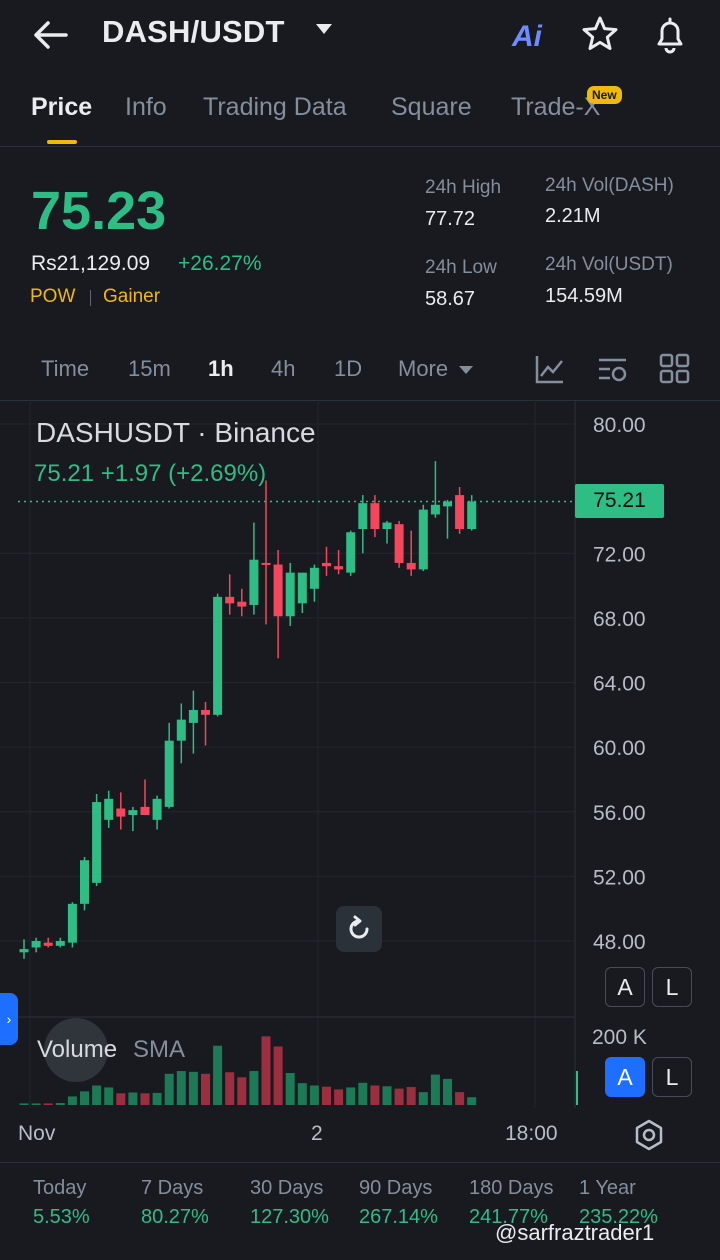  Describe the element at coordinates (619, 942) in the screenshot. I see `y-tick-label: 48.00` at that location.